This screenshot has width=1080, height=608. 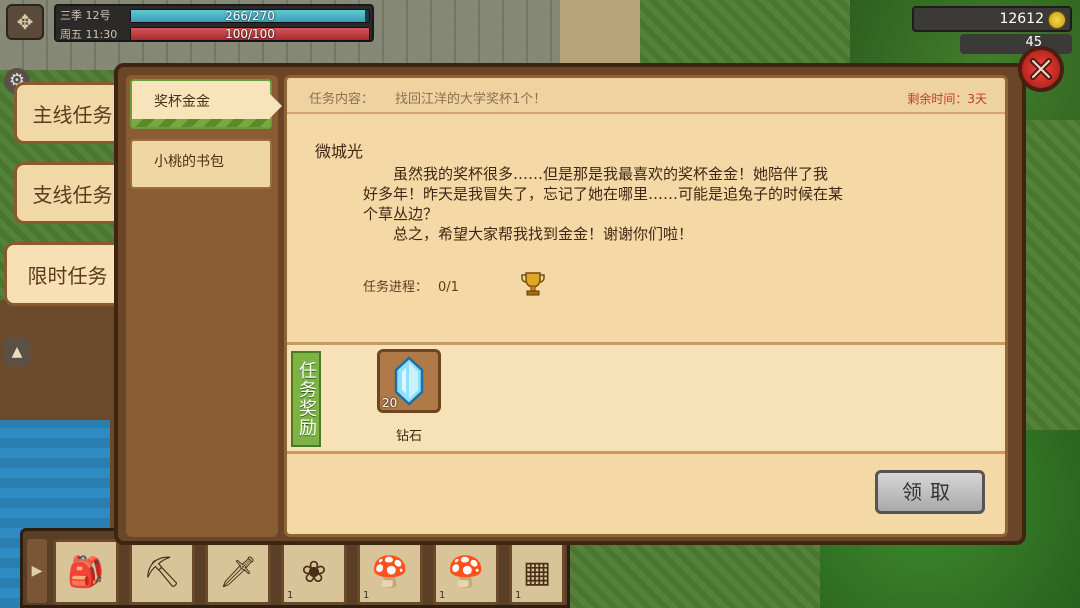 I want to click on map-button: ✥, so click(x=25, y=22).